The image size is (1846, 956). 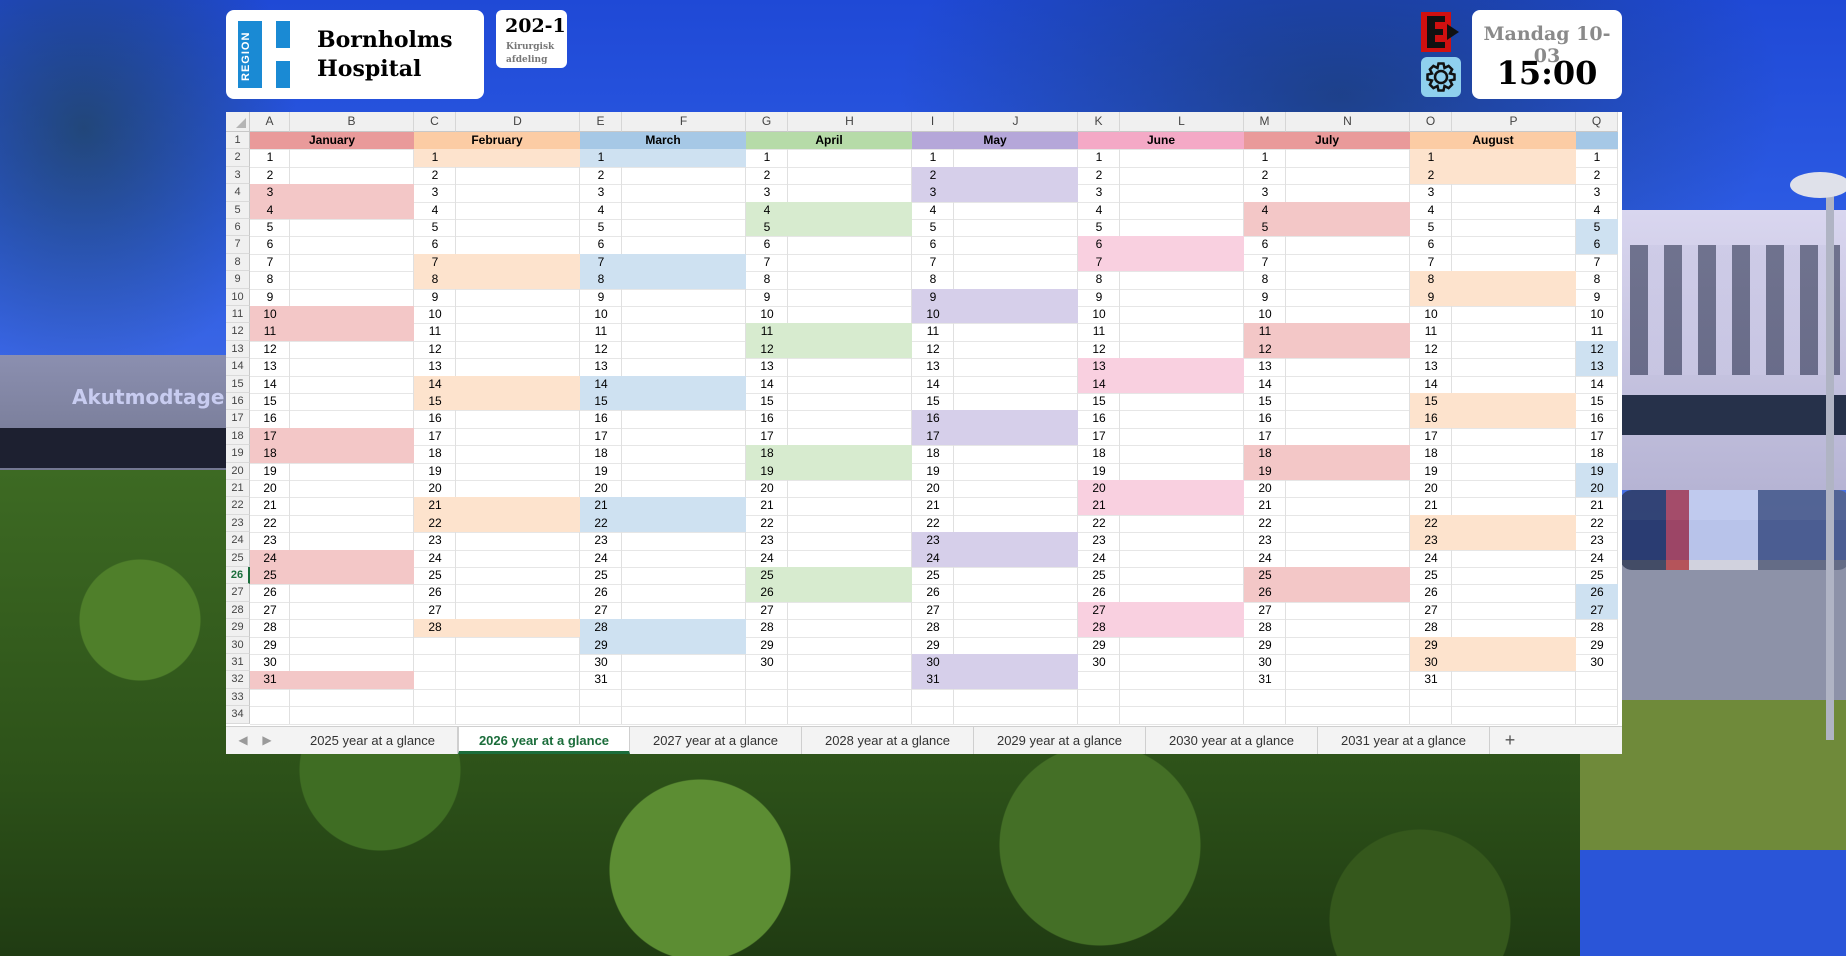 What do you see at coordinates (1431, 175) in the screenshot?
I see `day-cell: 2` at bounding box center [1431, 175].